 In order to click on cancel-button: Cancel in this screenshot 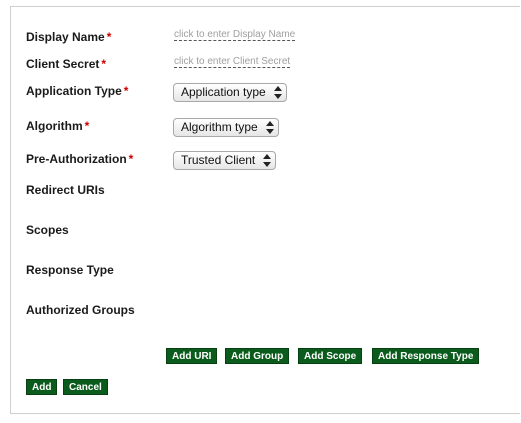, I will do `click(85, 387)`.